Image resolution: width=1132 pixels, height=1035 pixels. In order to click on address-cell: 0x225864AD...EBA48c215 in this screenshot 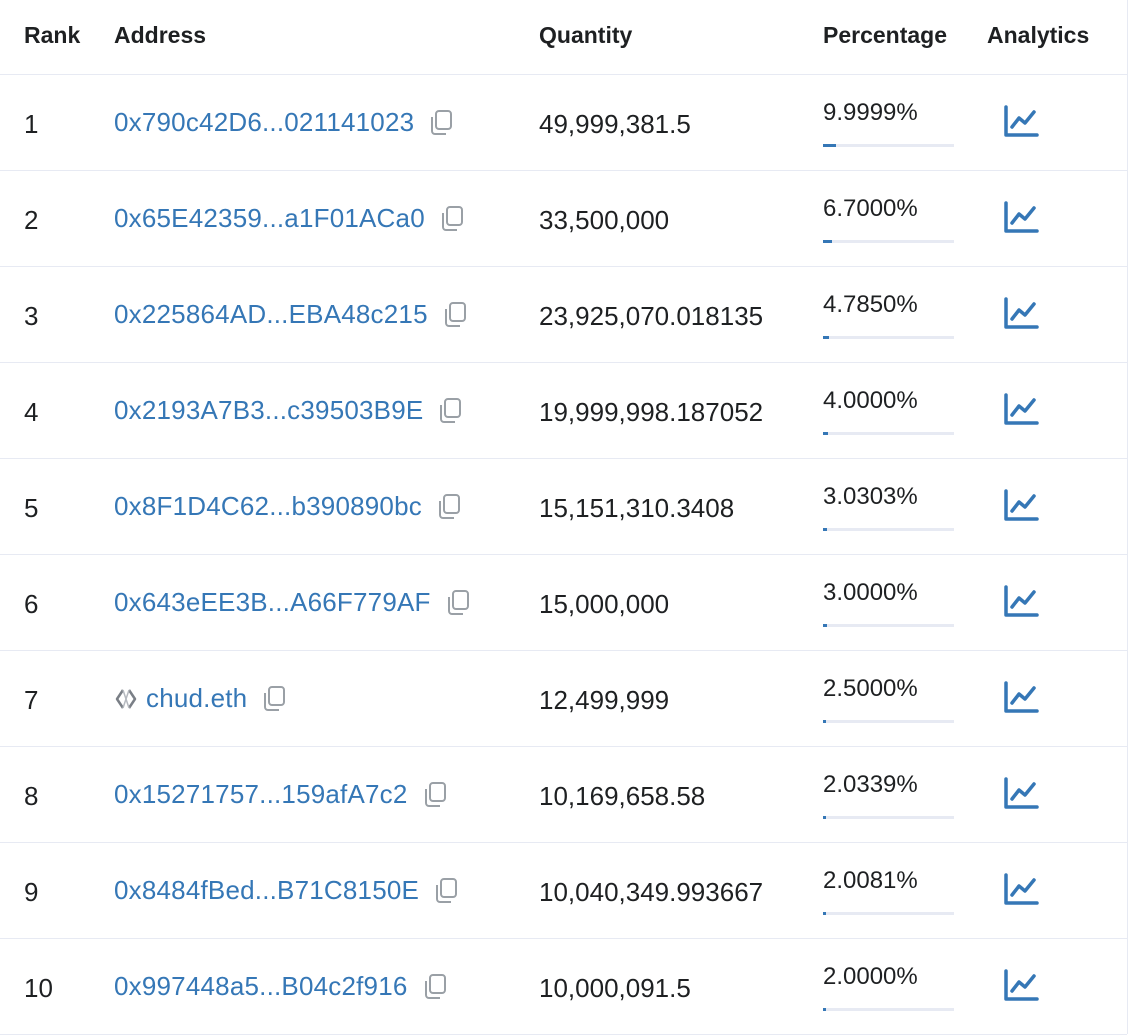, I will do `click(291, 314)`.